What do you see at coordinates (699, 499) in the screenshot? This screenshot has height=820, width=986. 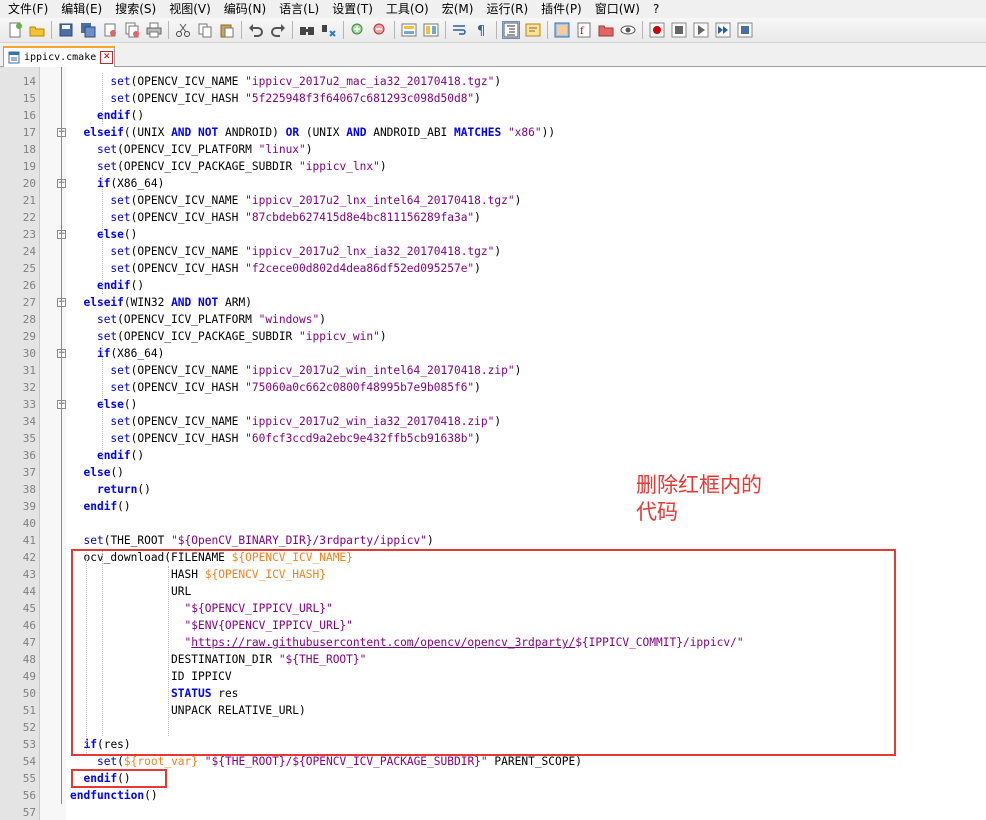 I see `annotation-note: 删除红框内的 代码` at bounding box center [699, 499].